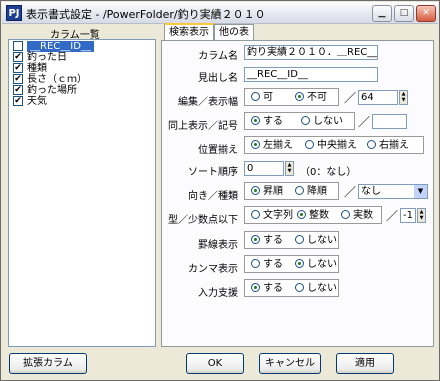  What do you see at coordinates (393, 191) in the screenshot?
I see `type-select: なし ▼` at bounding box center [393, 191].